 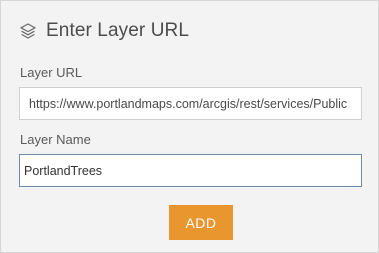 What do you see at coordinates (201, 222) in the screenshot?
I see `add-button: ADD` at bounding box center [201, 222].